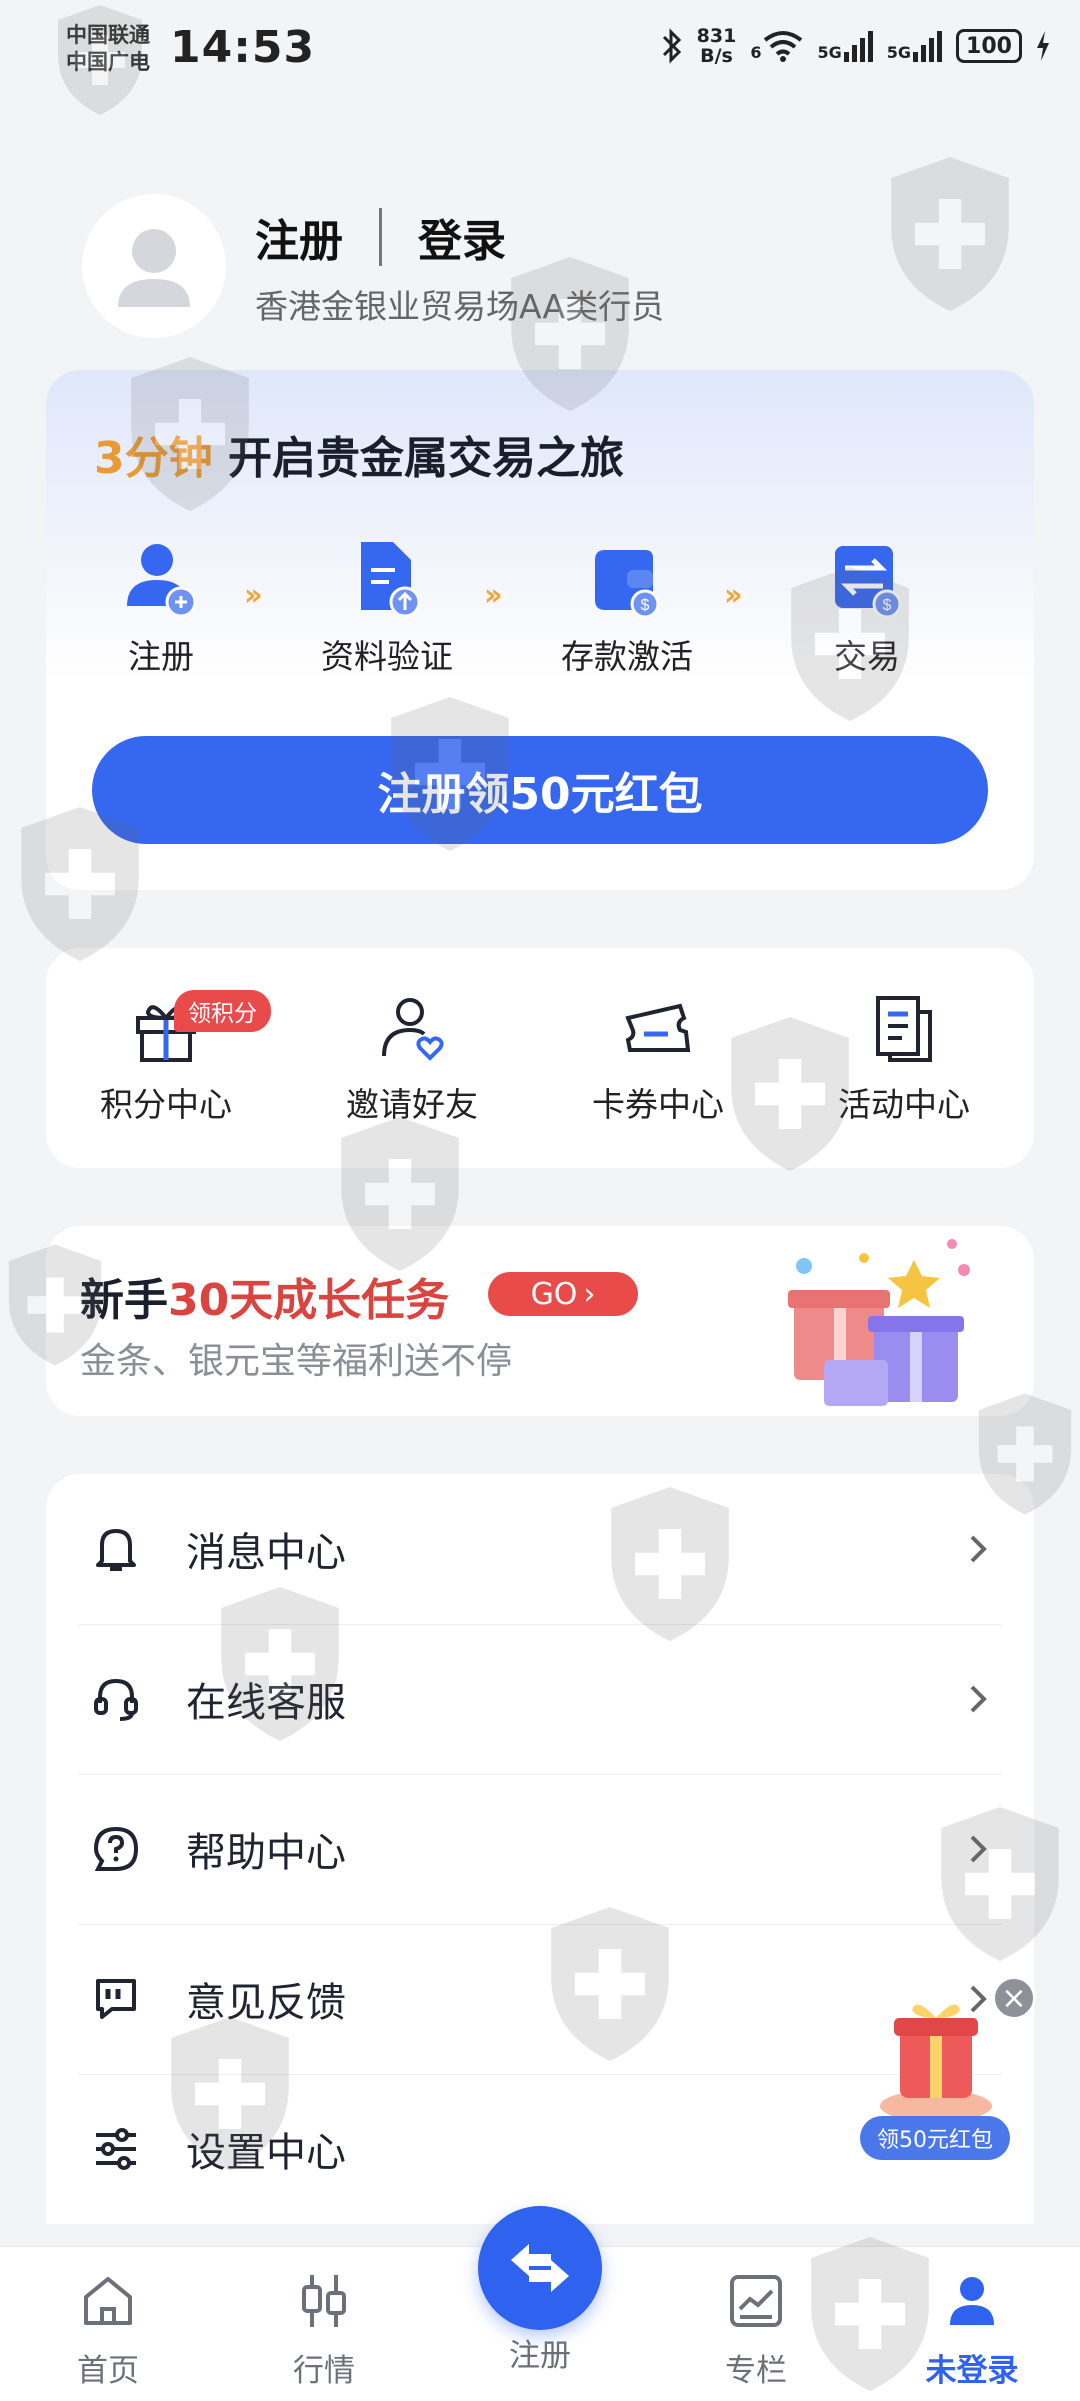  I want to click on signal-2: 5G, so click(914, 46).